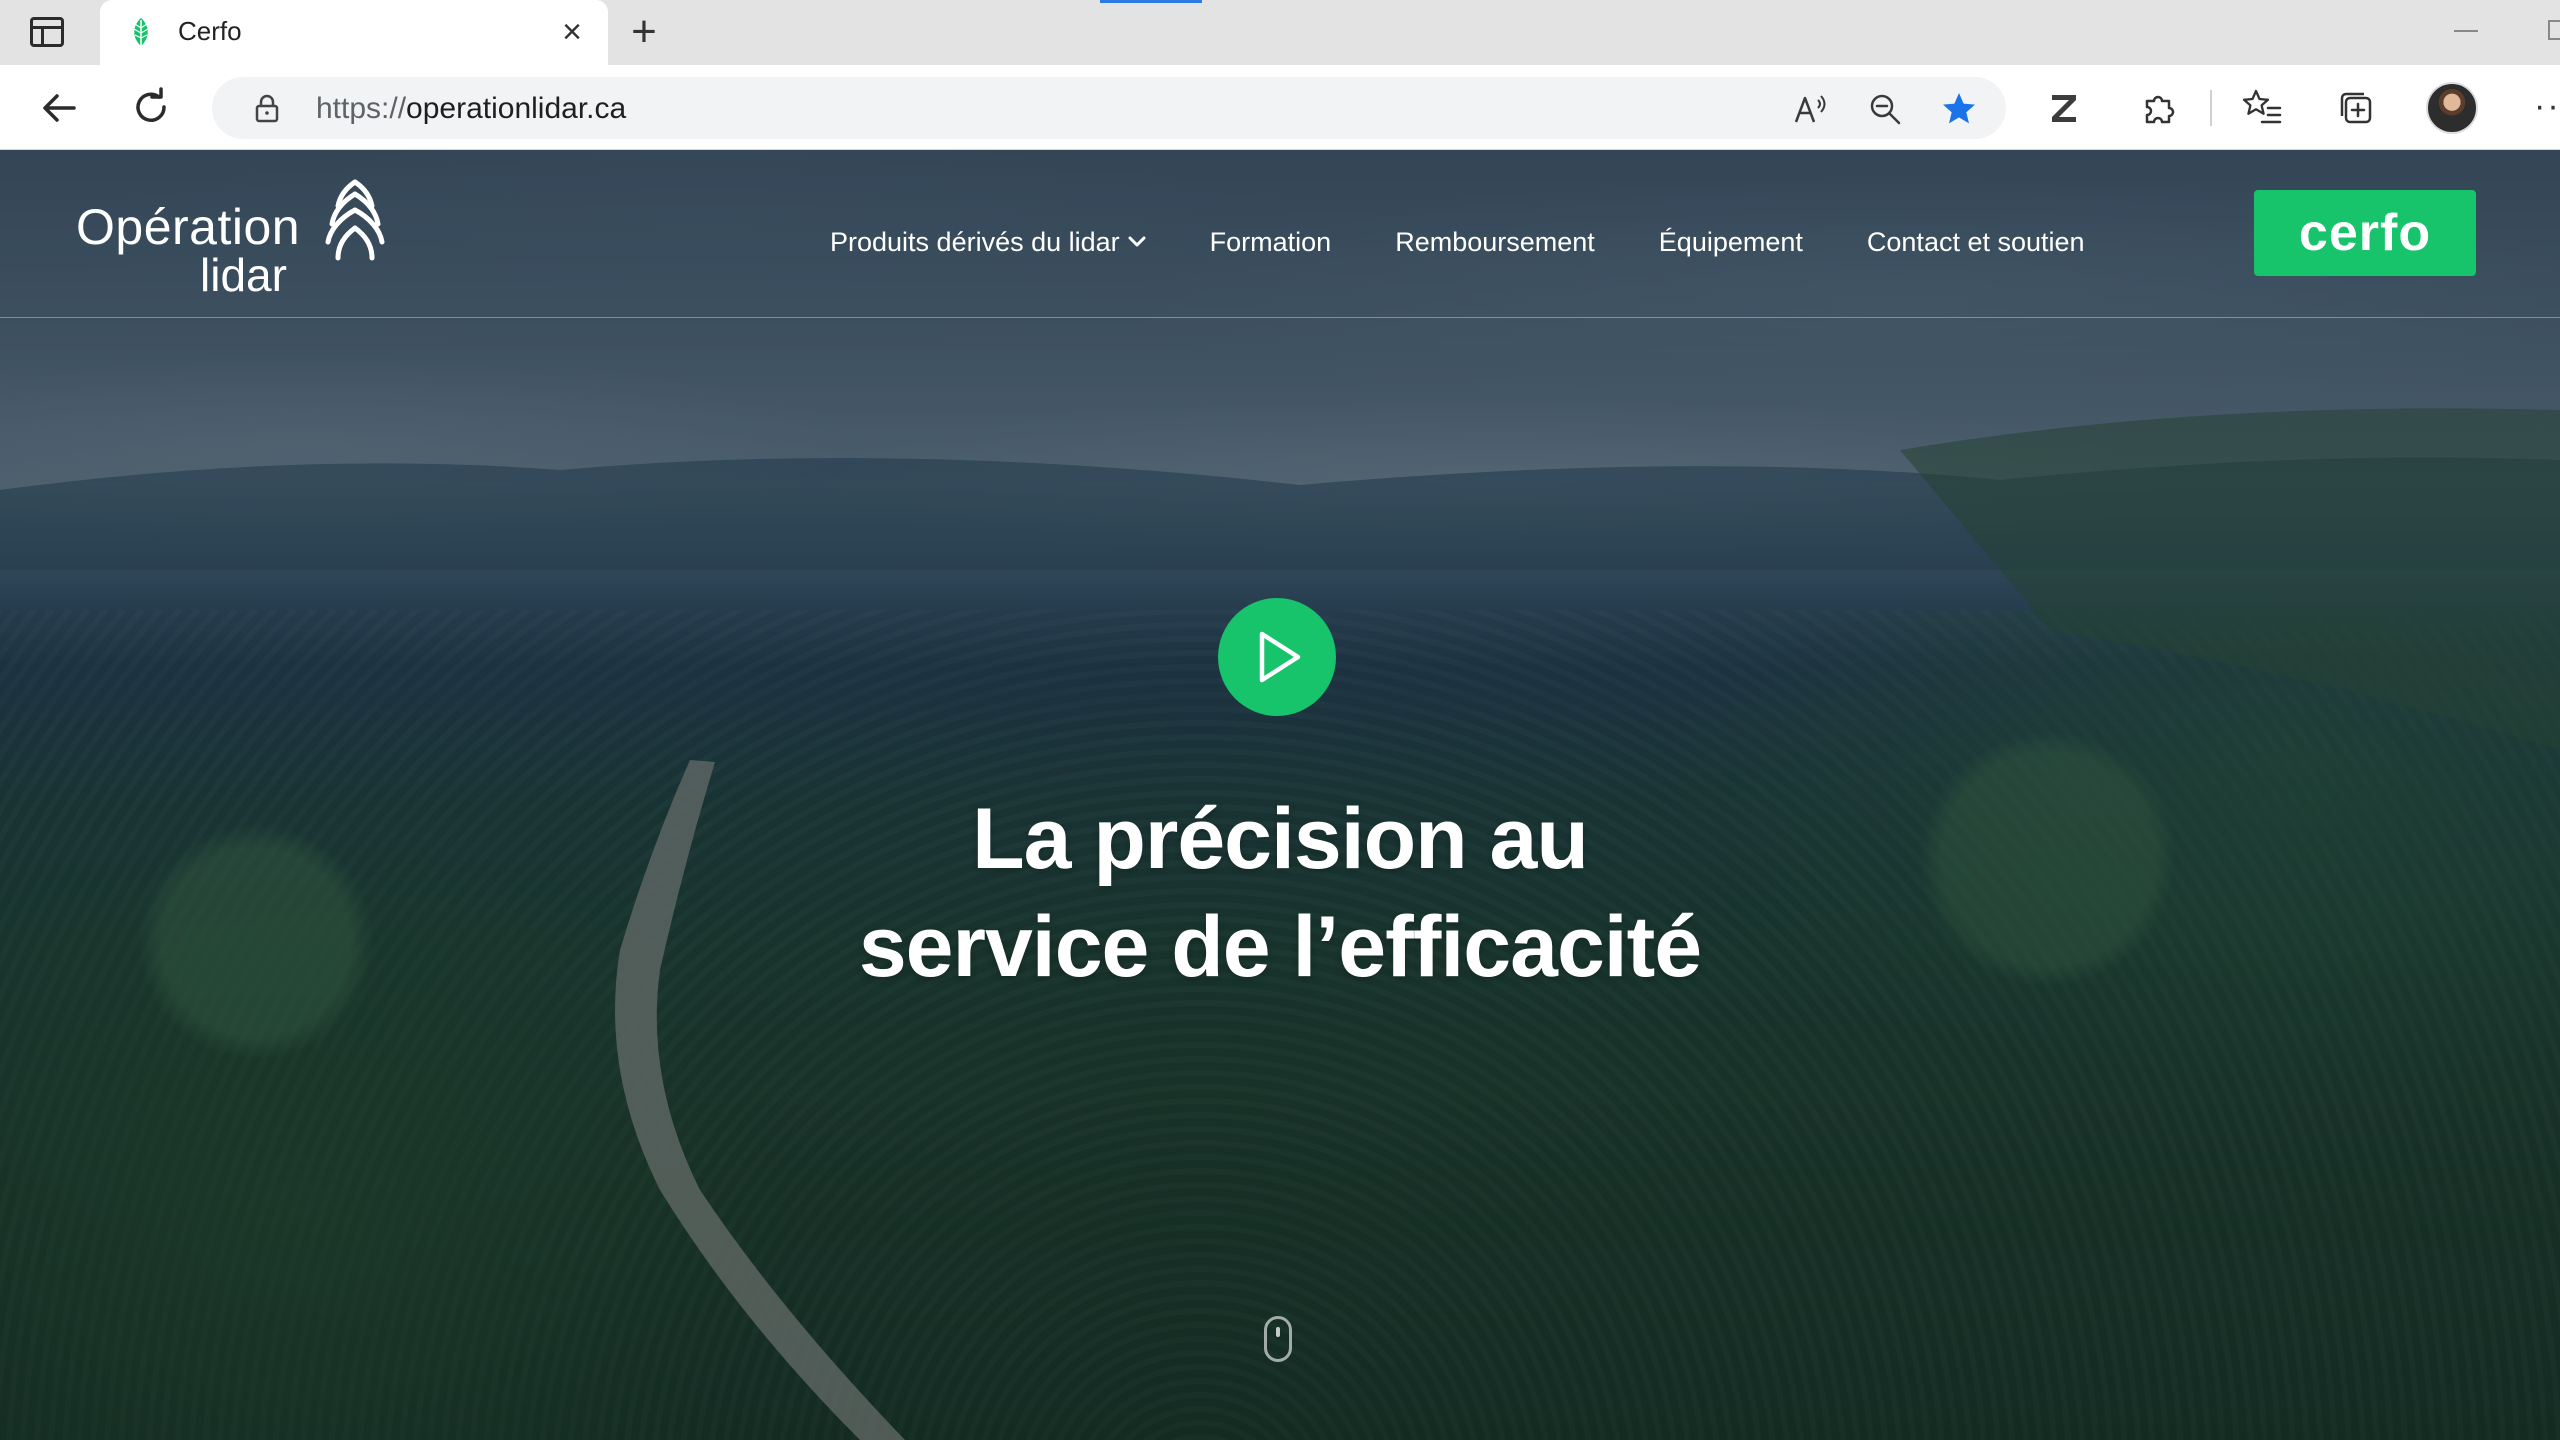  I want to click on lidar-leaf-logo-icon, so click(355, 220).